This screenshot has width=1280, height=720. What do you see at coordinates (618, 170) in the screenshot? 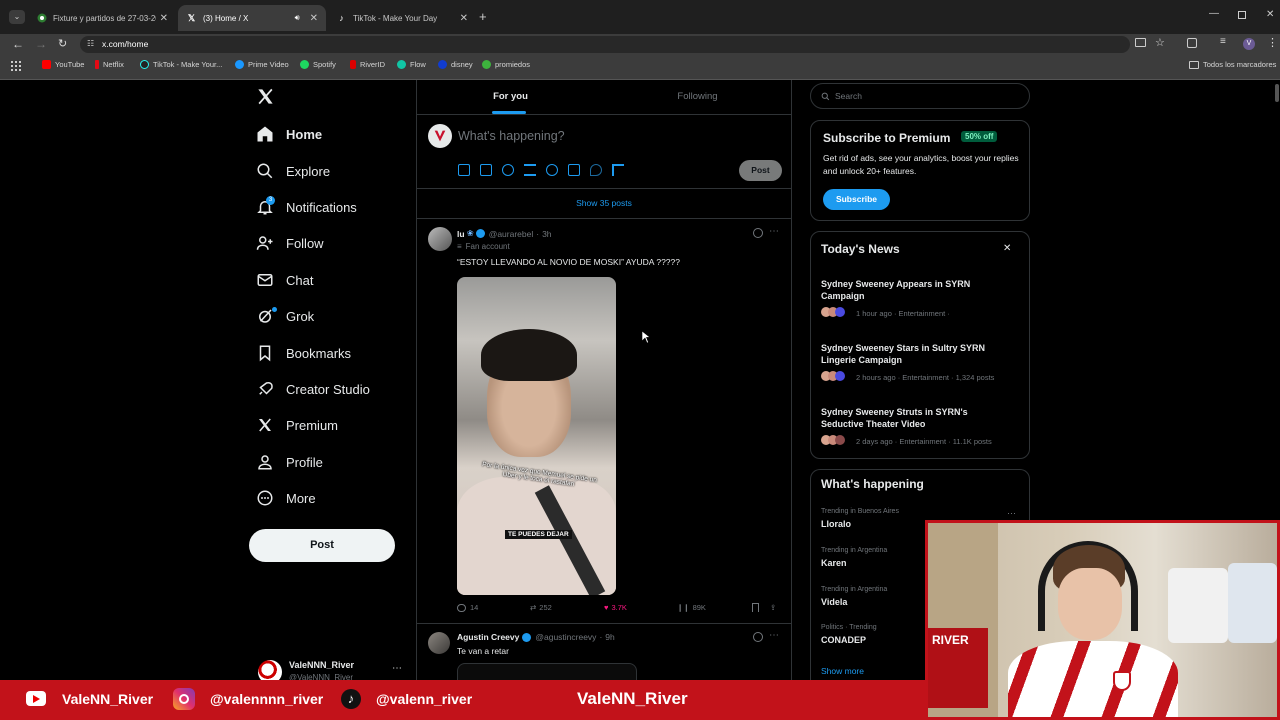
I see `flag-icon` at bounding box center [618, 170].